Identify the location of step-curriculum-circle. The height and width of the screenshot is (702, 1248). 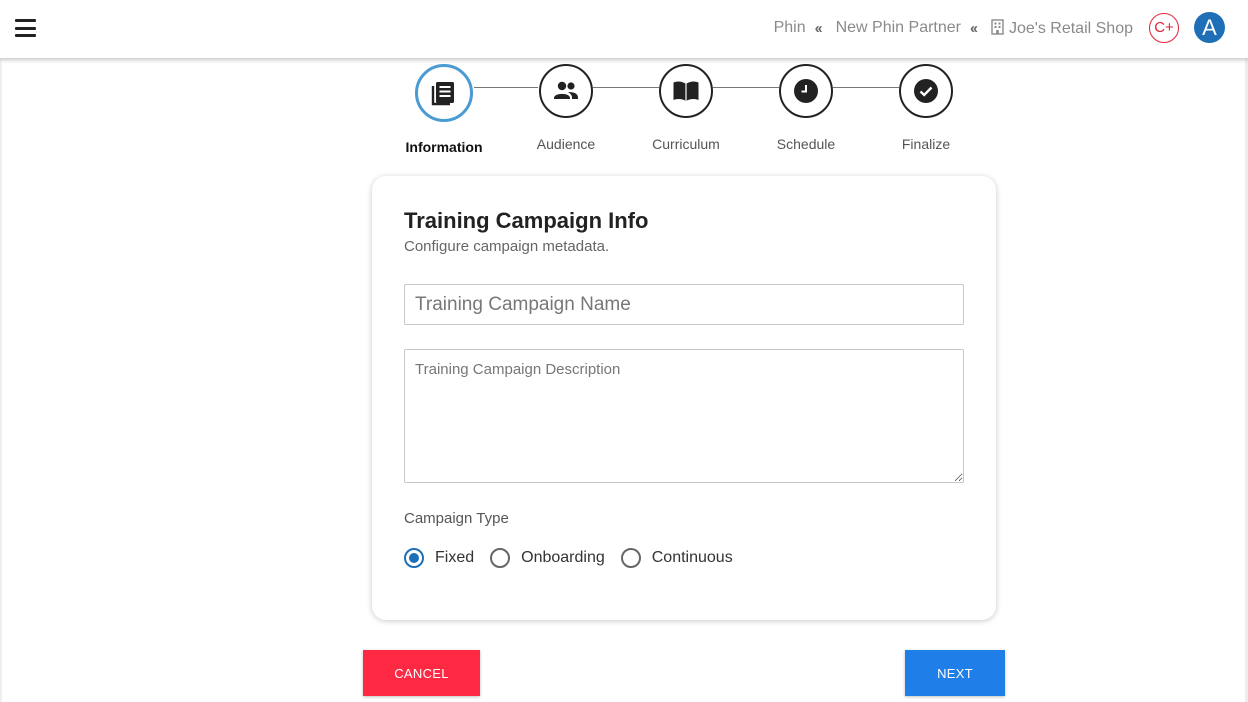
(686, 91).